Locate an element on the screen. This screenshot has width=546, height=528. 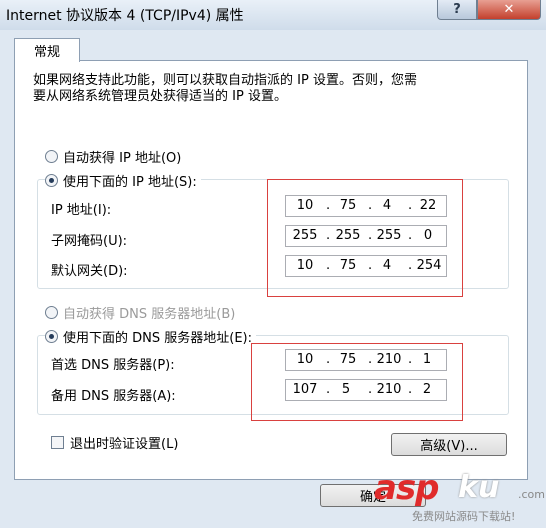
help-icon: ? is located at coordinates (457, 9).